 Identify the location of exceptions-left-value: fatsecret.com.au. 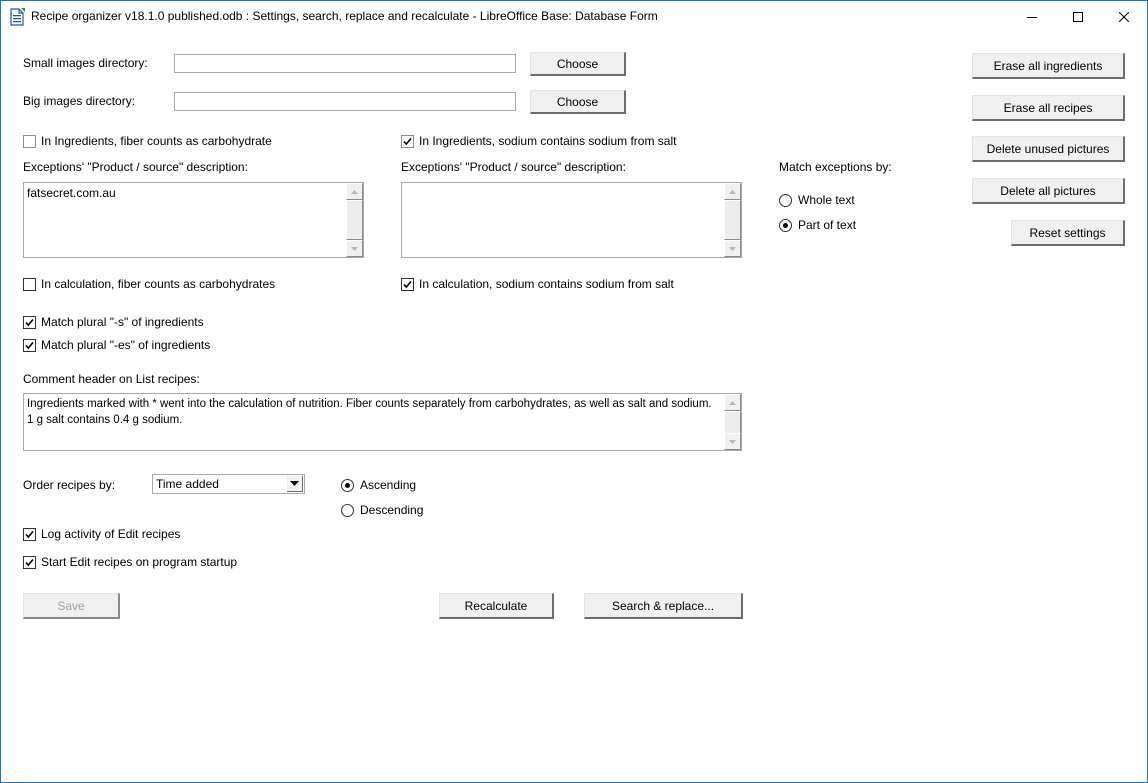
(71, 193).